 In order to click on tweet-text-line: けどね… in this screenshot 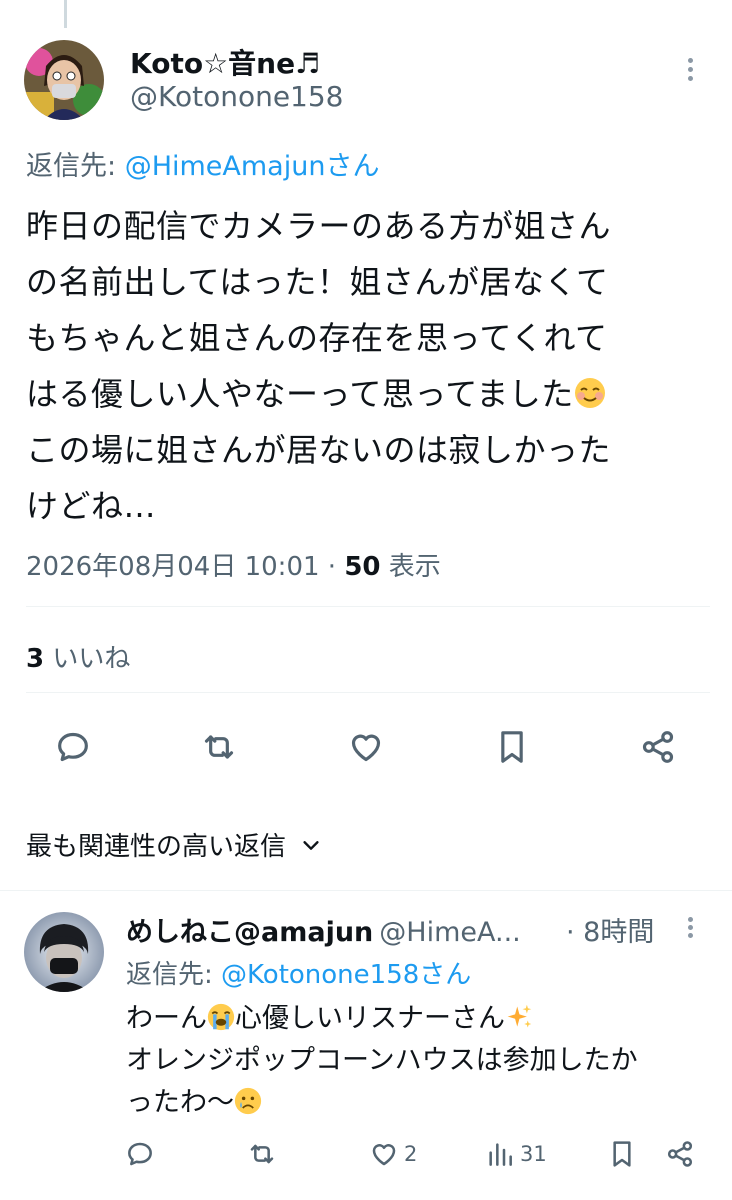, I will do `click(91, 506)`.